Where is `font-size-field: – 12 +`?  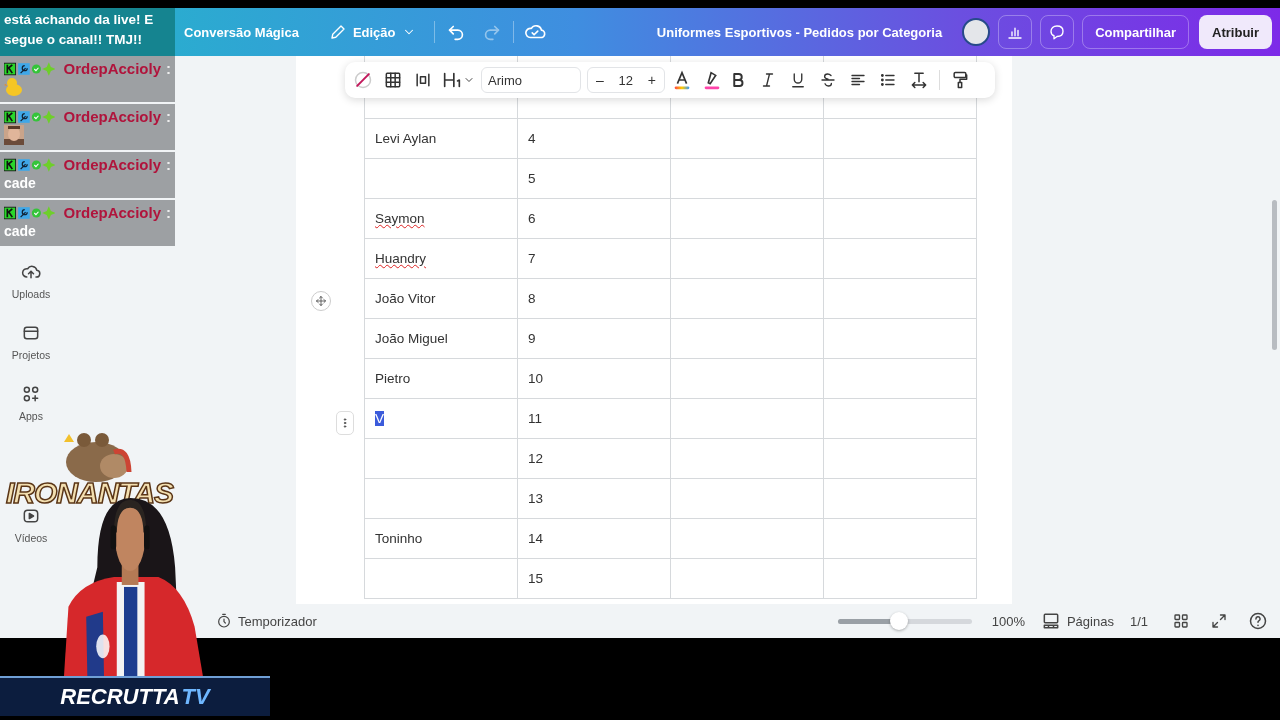
font-size-field: – 12 + is located at coordinates (626, 80).